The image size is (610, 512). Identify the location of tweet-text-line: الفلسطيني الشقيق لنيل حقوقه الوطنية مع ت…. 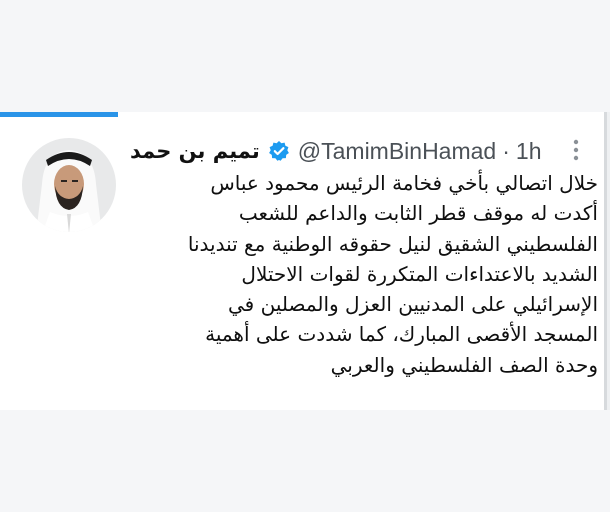
(392, 243).